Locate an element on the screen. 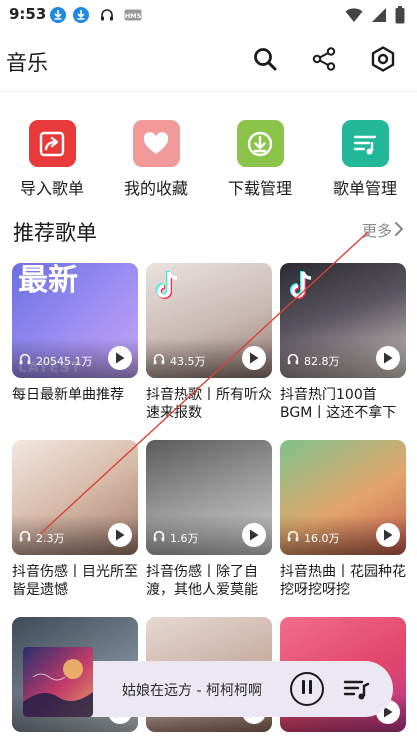  play-count: 43.5万 is located at coordinates (179, 360).